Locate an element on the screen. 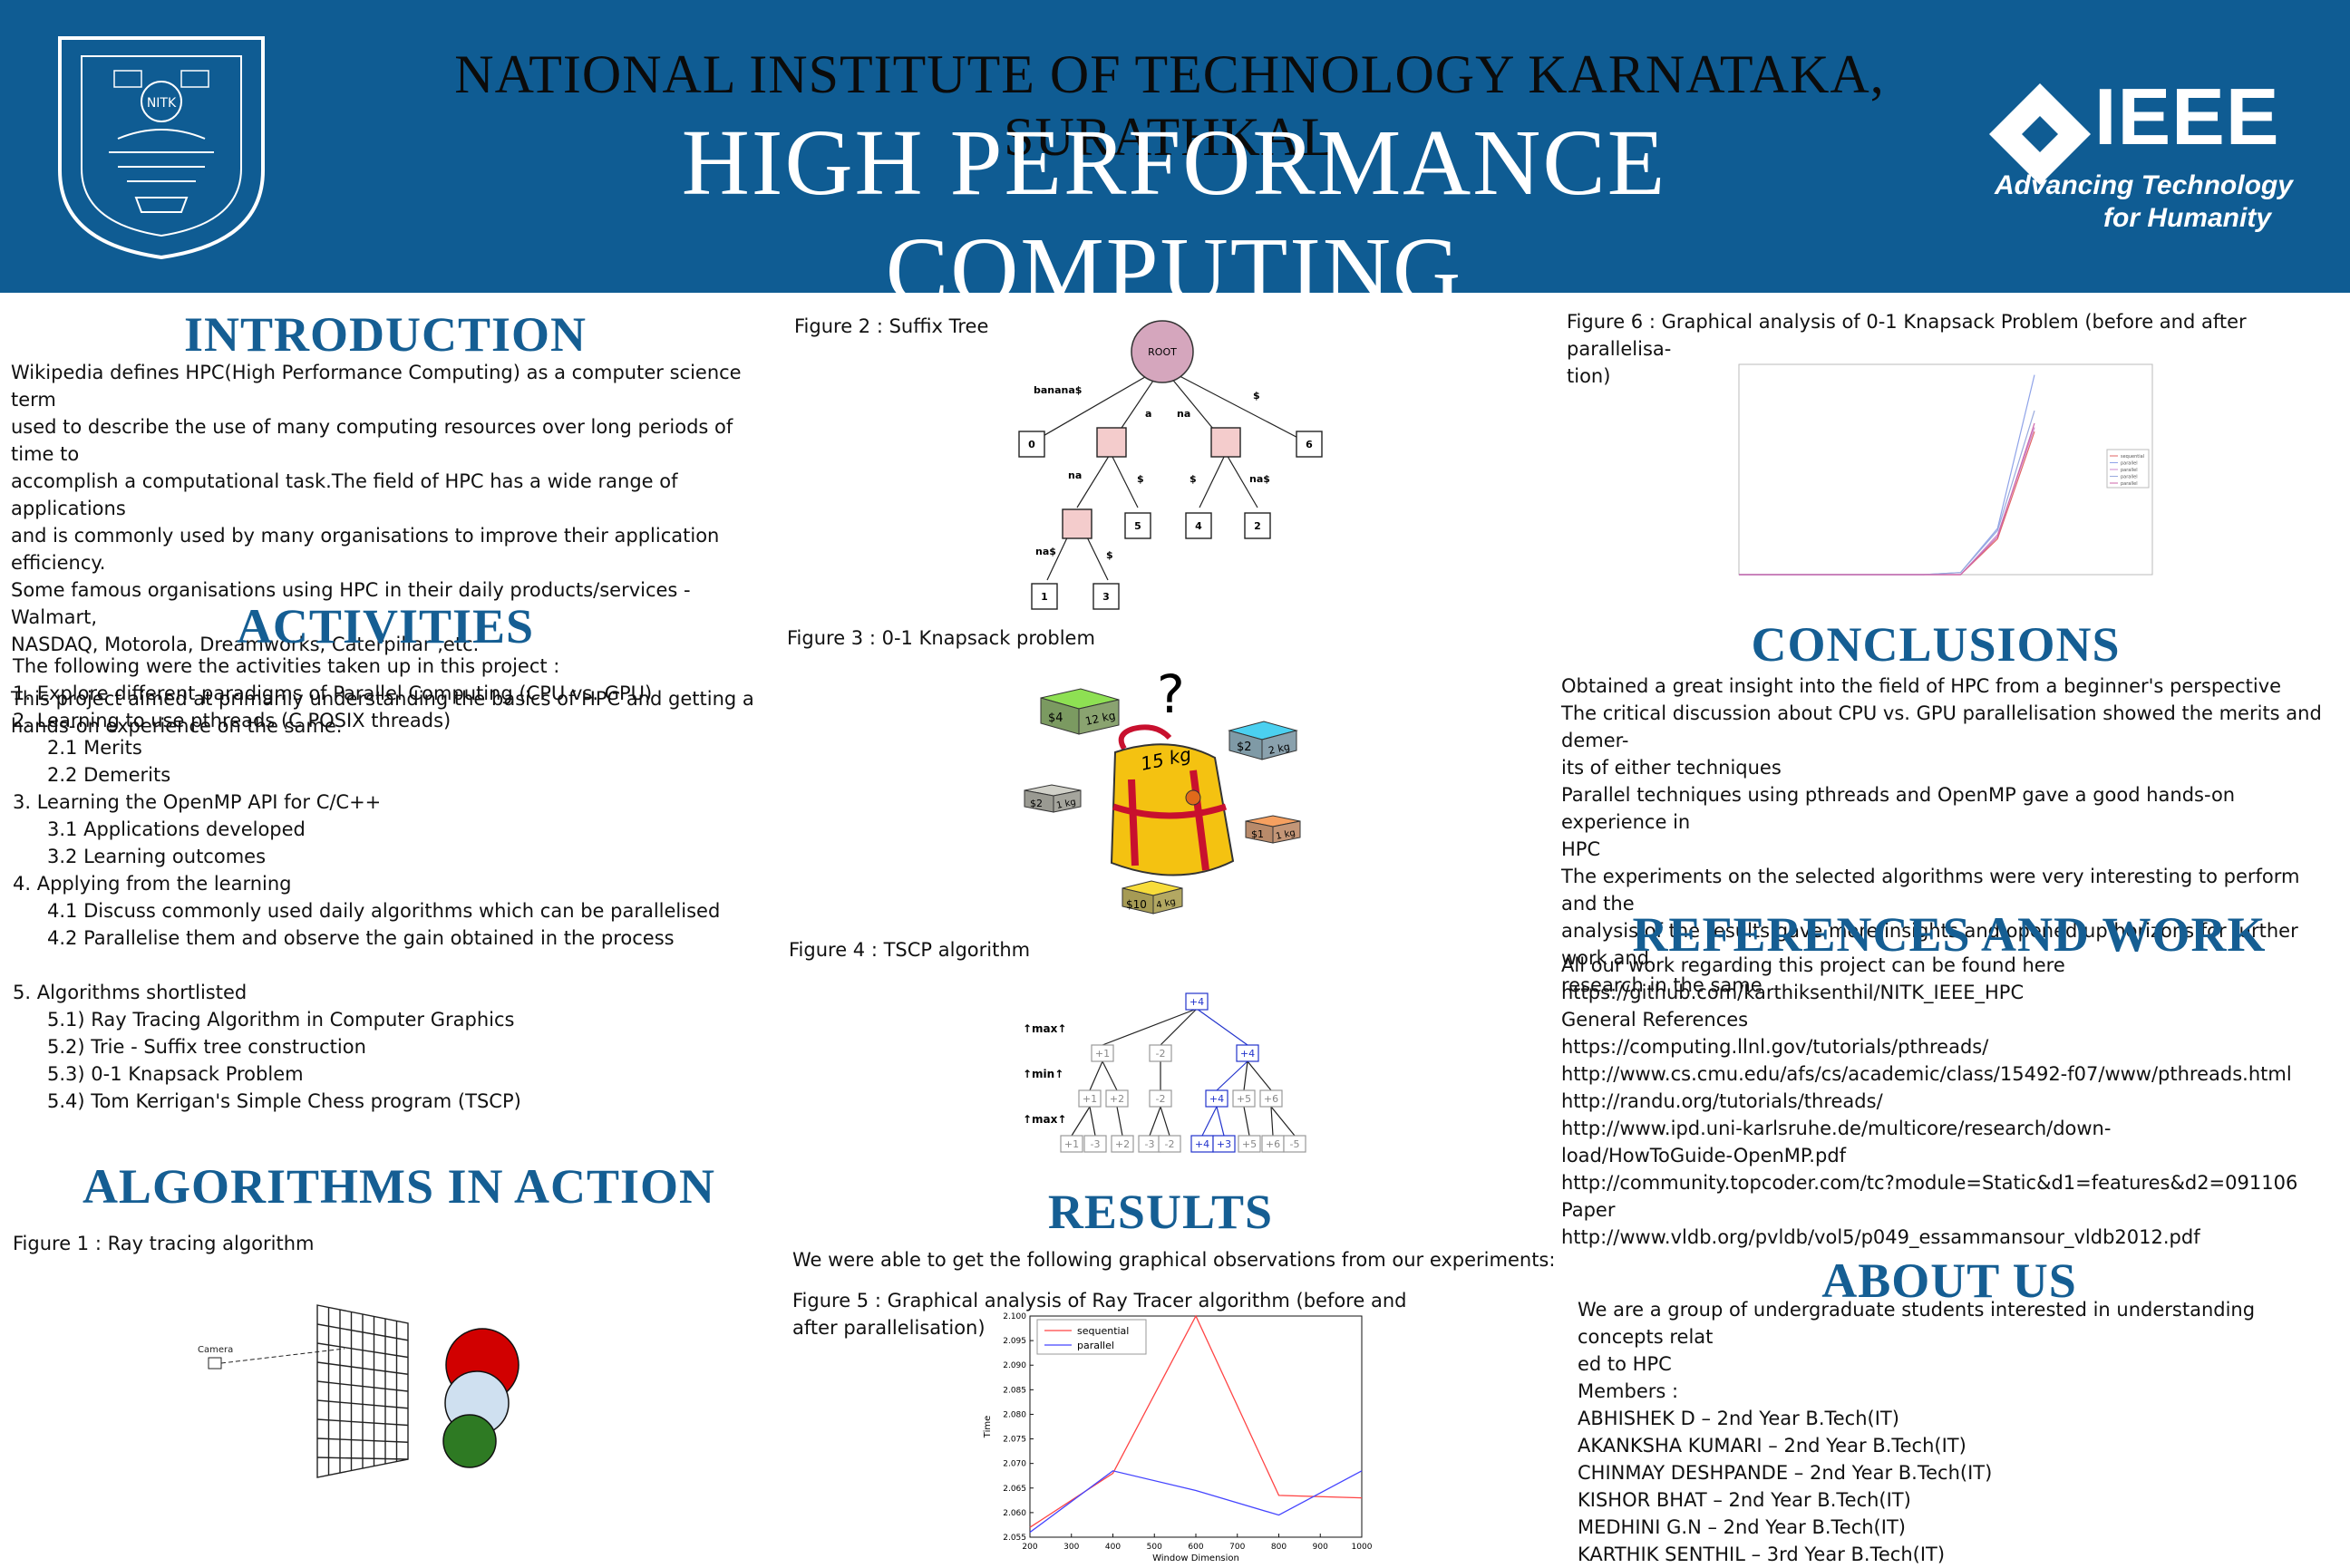 This screenshot has height=1568, width=2350. activity-item: 5. Algorithms shortlisted is located at coordinates (131, 993).